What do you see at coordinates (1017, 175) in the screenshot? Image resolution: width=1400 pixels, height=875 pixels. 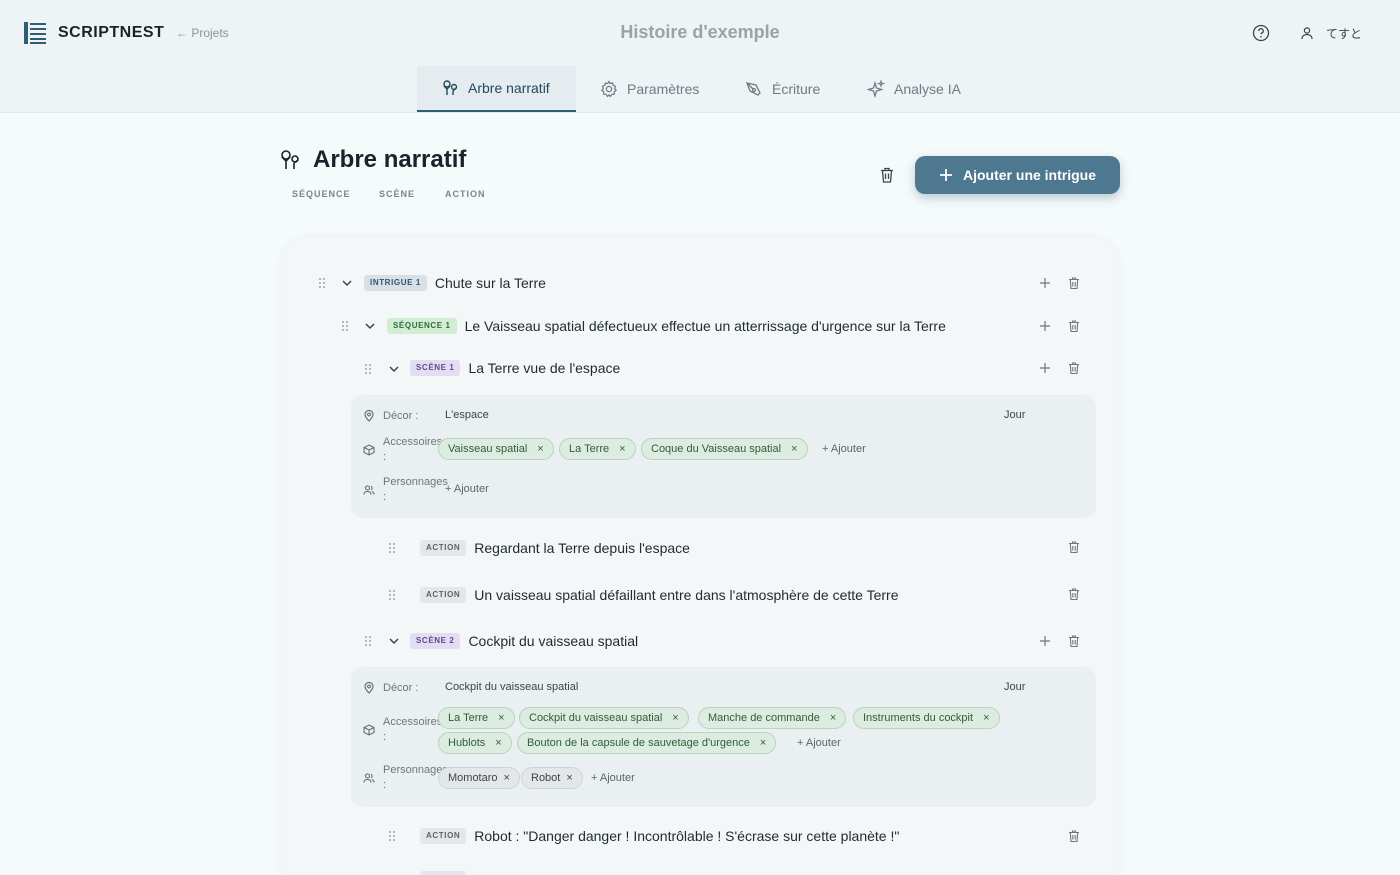 I see `add-intrigue-button: Ajouter une intrigue` at bounding box center [1017, 175].